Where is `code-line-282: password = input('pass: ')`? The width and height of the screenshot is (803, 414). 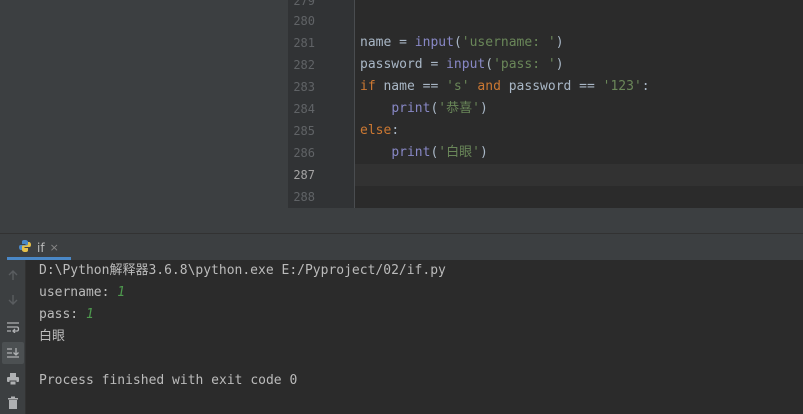 code-line-282: password = input('pass: ') is located at coordinates (462, 65).